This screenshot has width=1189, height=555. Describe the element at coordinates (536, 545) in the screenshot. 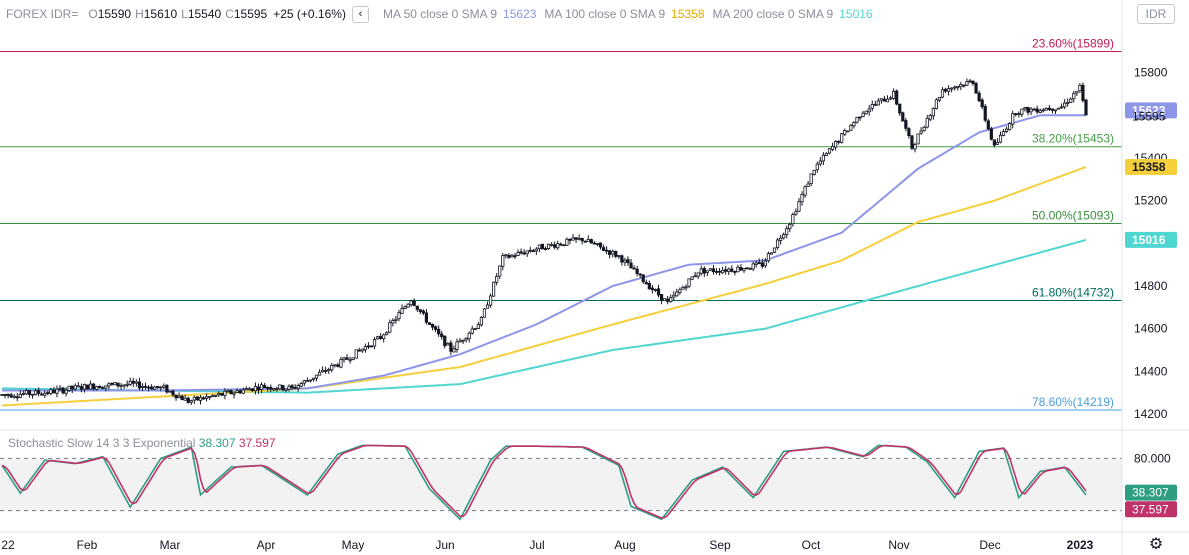

I see `time-tick-label: Jul` at that location.